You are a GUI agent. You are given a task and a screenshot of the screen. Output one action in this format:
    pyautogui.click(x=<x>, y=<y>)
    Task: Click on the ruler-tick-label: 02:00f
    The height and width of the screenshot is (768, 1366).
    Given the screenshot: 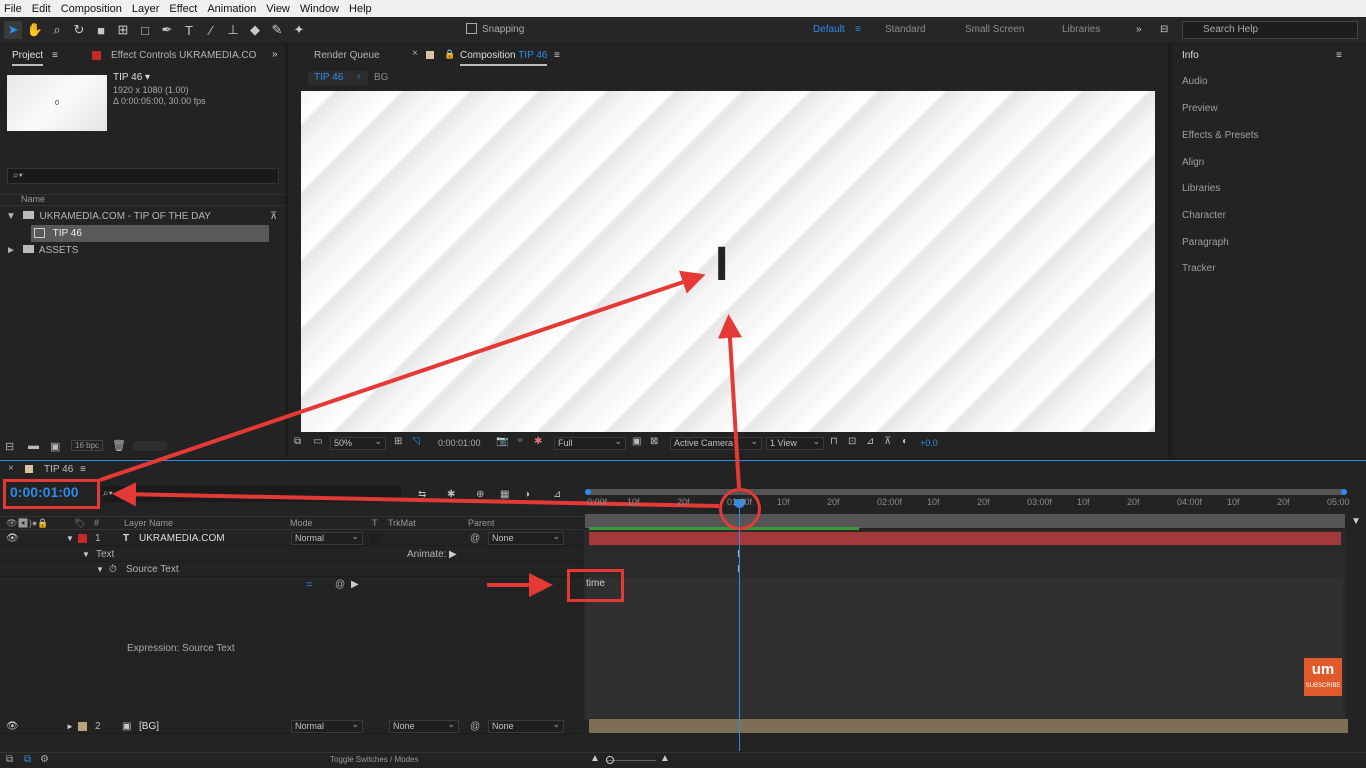 What is the action you would take?
    pyautogui.click(x=890, y=502)
    